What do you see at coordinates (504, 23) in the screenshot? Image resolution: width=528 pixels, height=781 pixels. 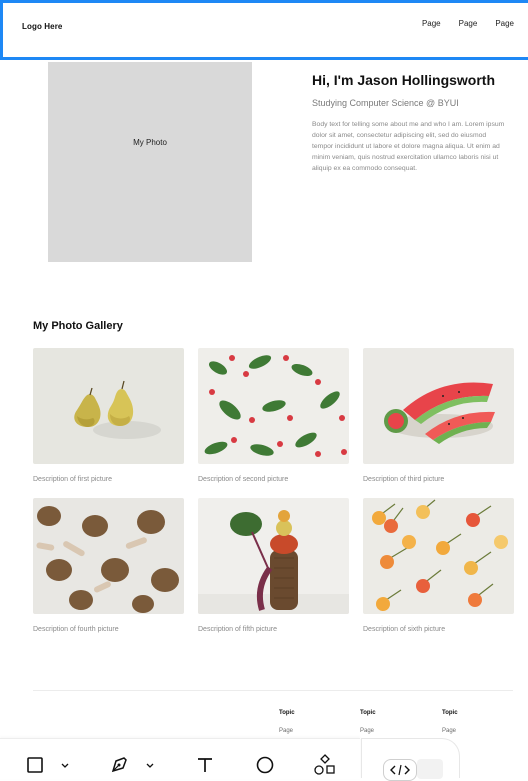 I see `nav-link-page-3: Page` at bounding box center [504, 23].